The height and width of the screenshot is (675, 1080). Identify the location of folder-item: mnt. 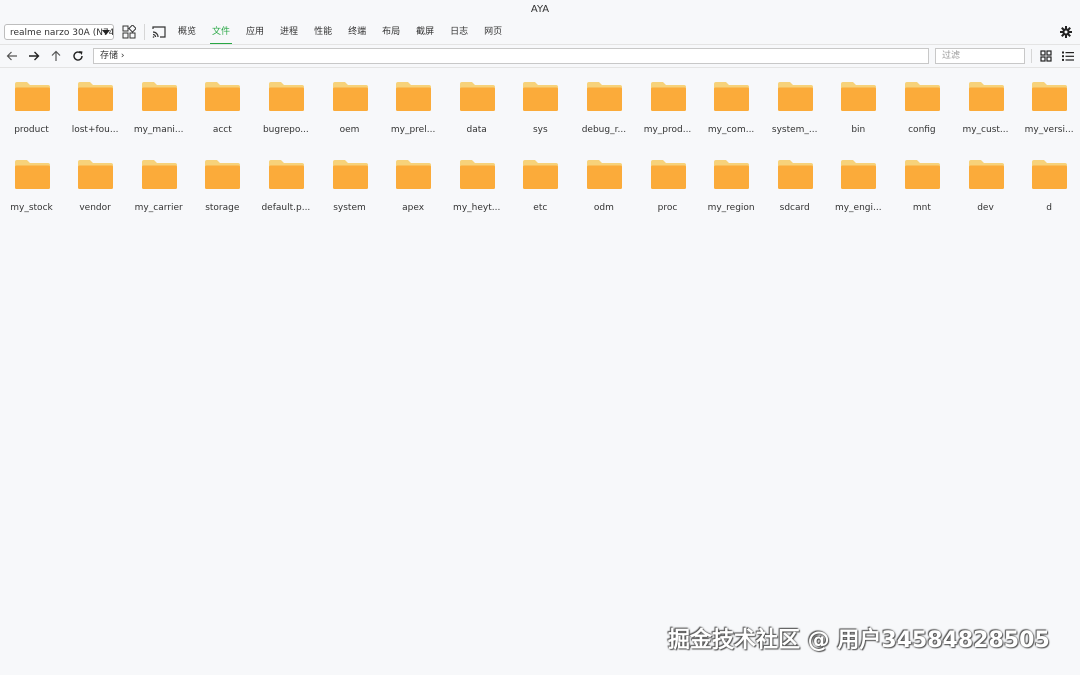
(922, 184).